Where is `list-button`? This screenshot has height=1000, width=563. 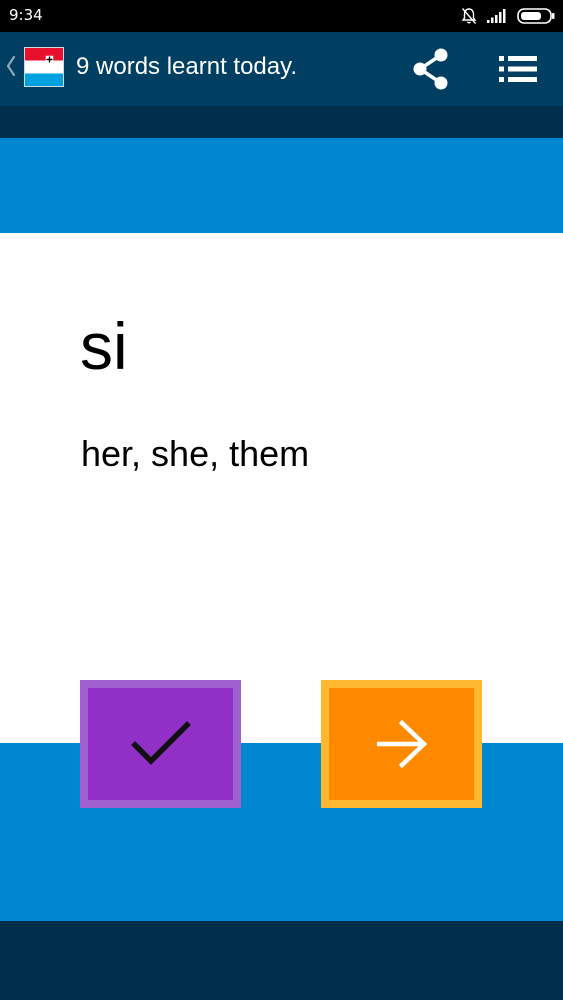
list-button is located at coordinates (519, 69).